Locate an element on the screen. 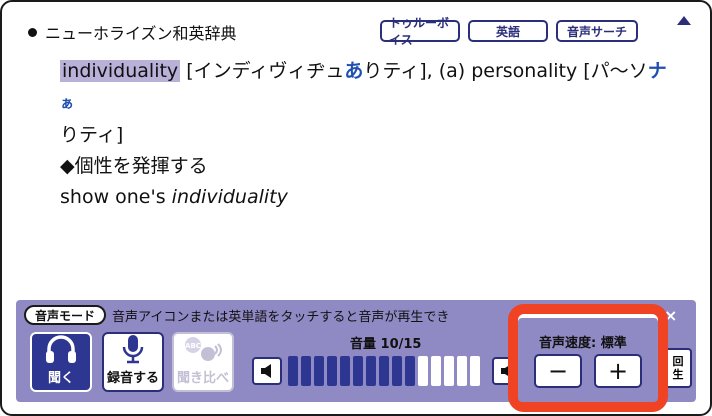  headphones-icon is located at coordinates (61, 349).